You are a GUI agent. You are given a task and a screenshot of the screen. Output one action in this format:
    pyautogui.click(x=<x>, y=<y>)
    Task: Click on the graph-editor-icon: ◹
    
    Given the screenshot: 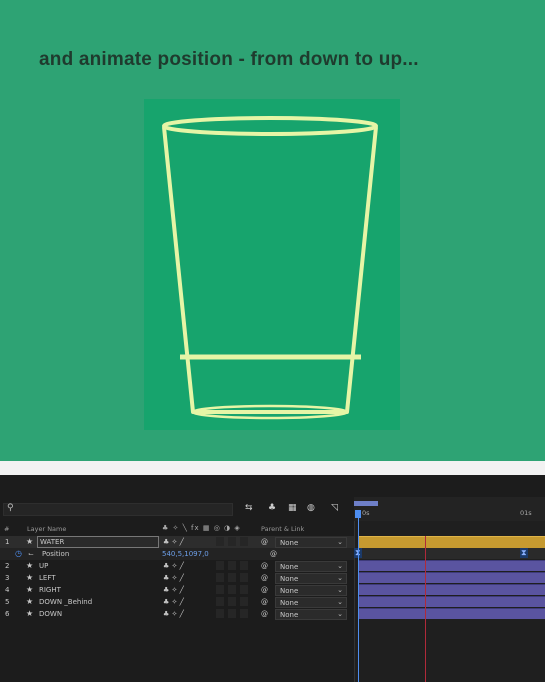 What is the action you would take?
    pyautogui.click(x=334, y=508)
    